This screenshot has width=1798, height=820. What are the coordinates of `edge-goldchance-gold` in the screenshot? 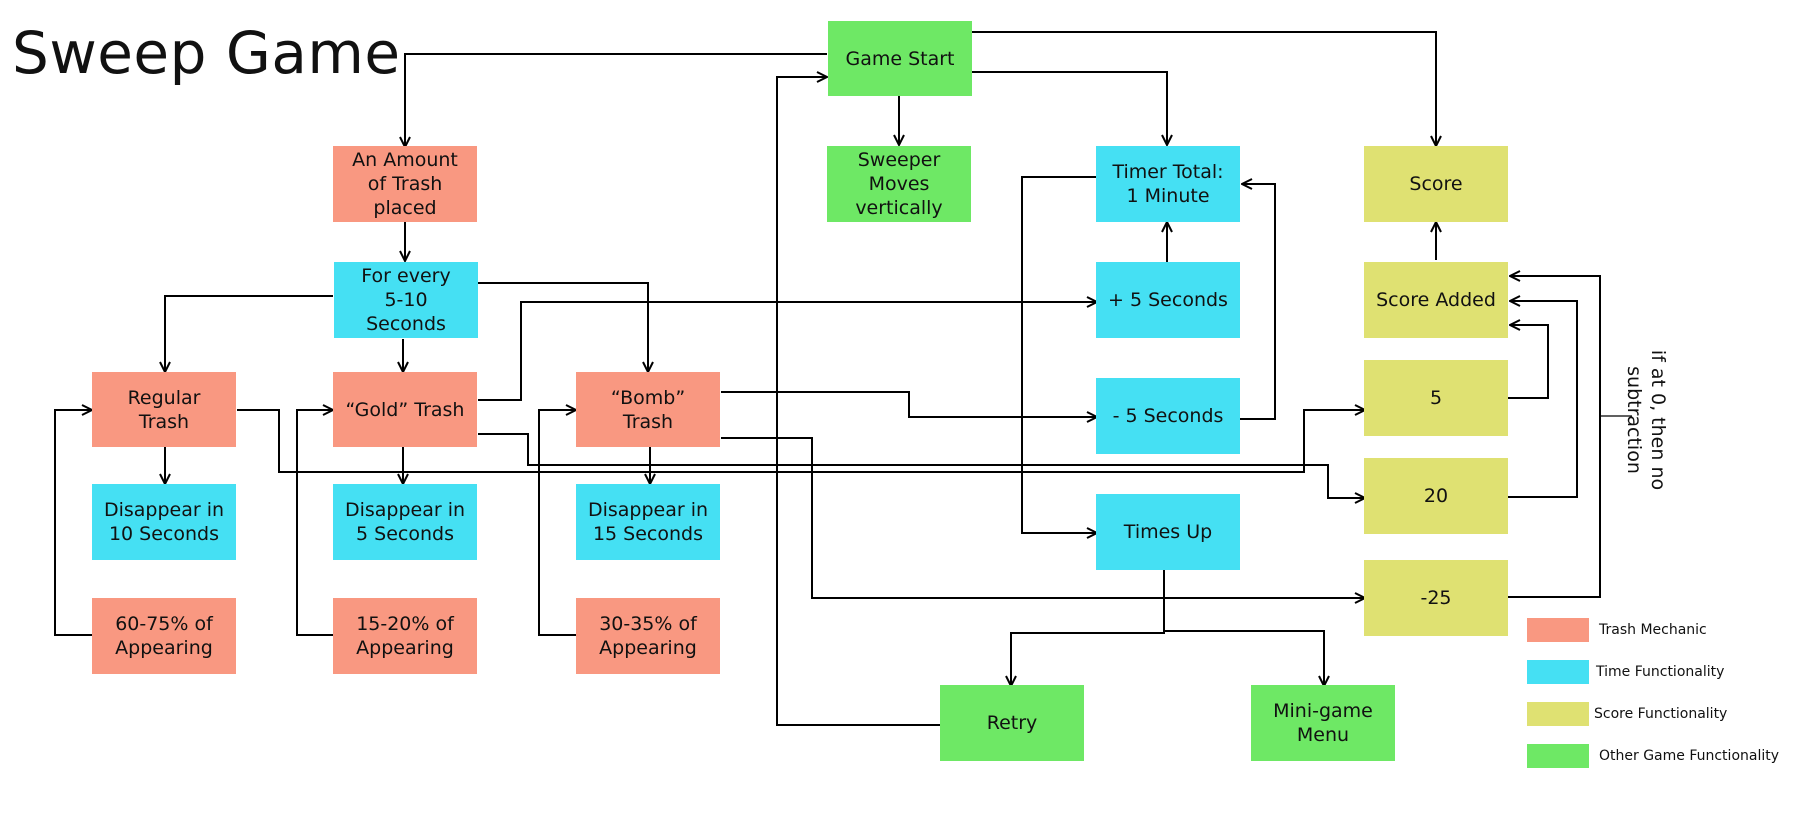 It's located at (314, 523).